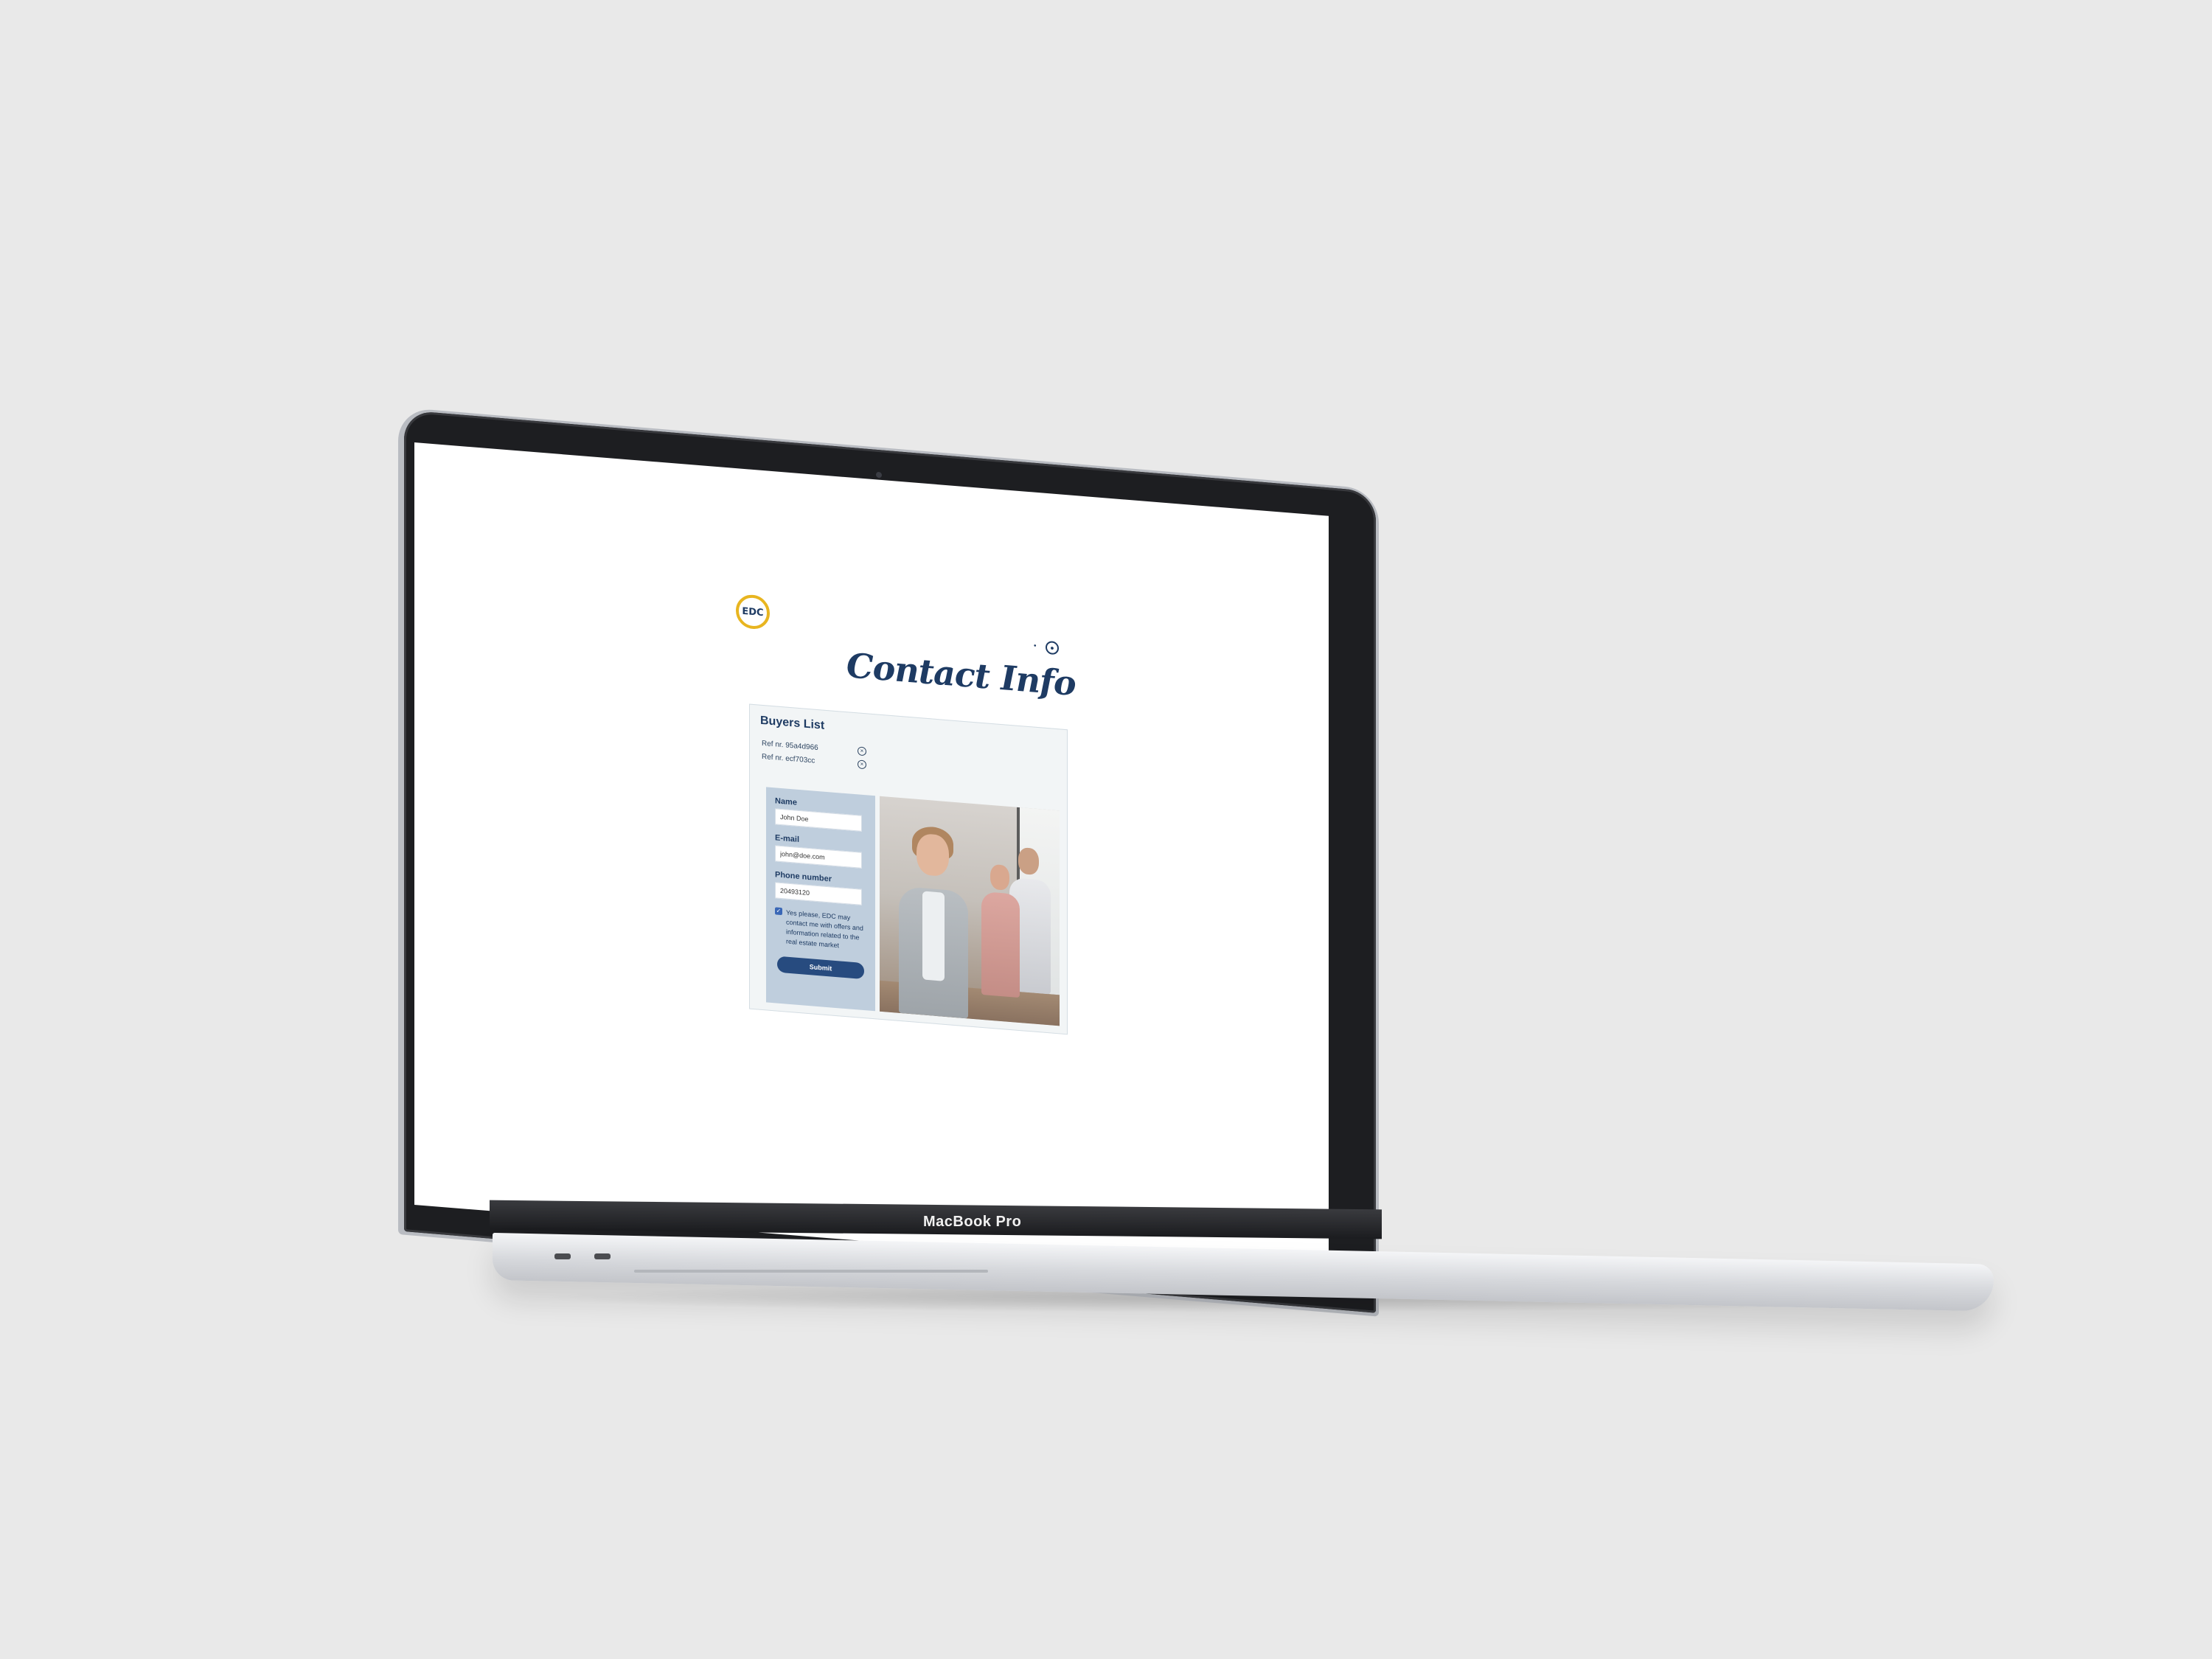  Describe the element at coordinates (811, 1271) in the screenshot. I see `base-edge` at that location.